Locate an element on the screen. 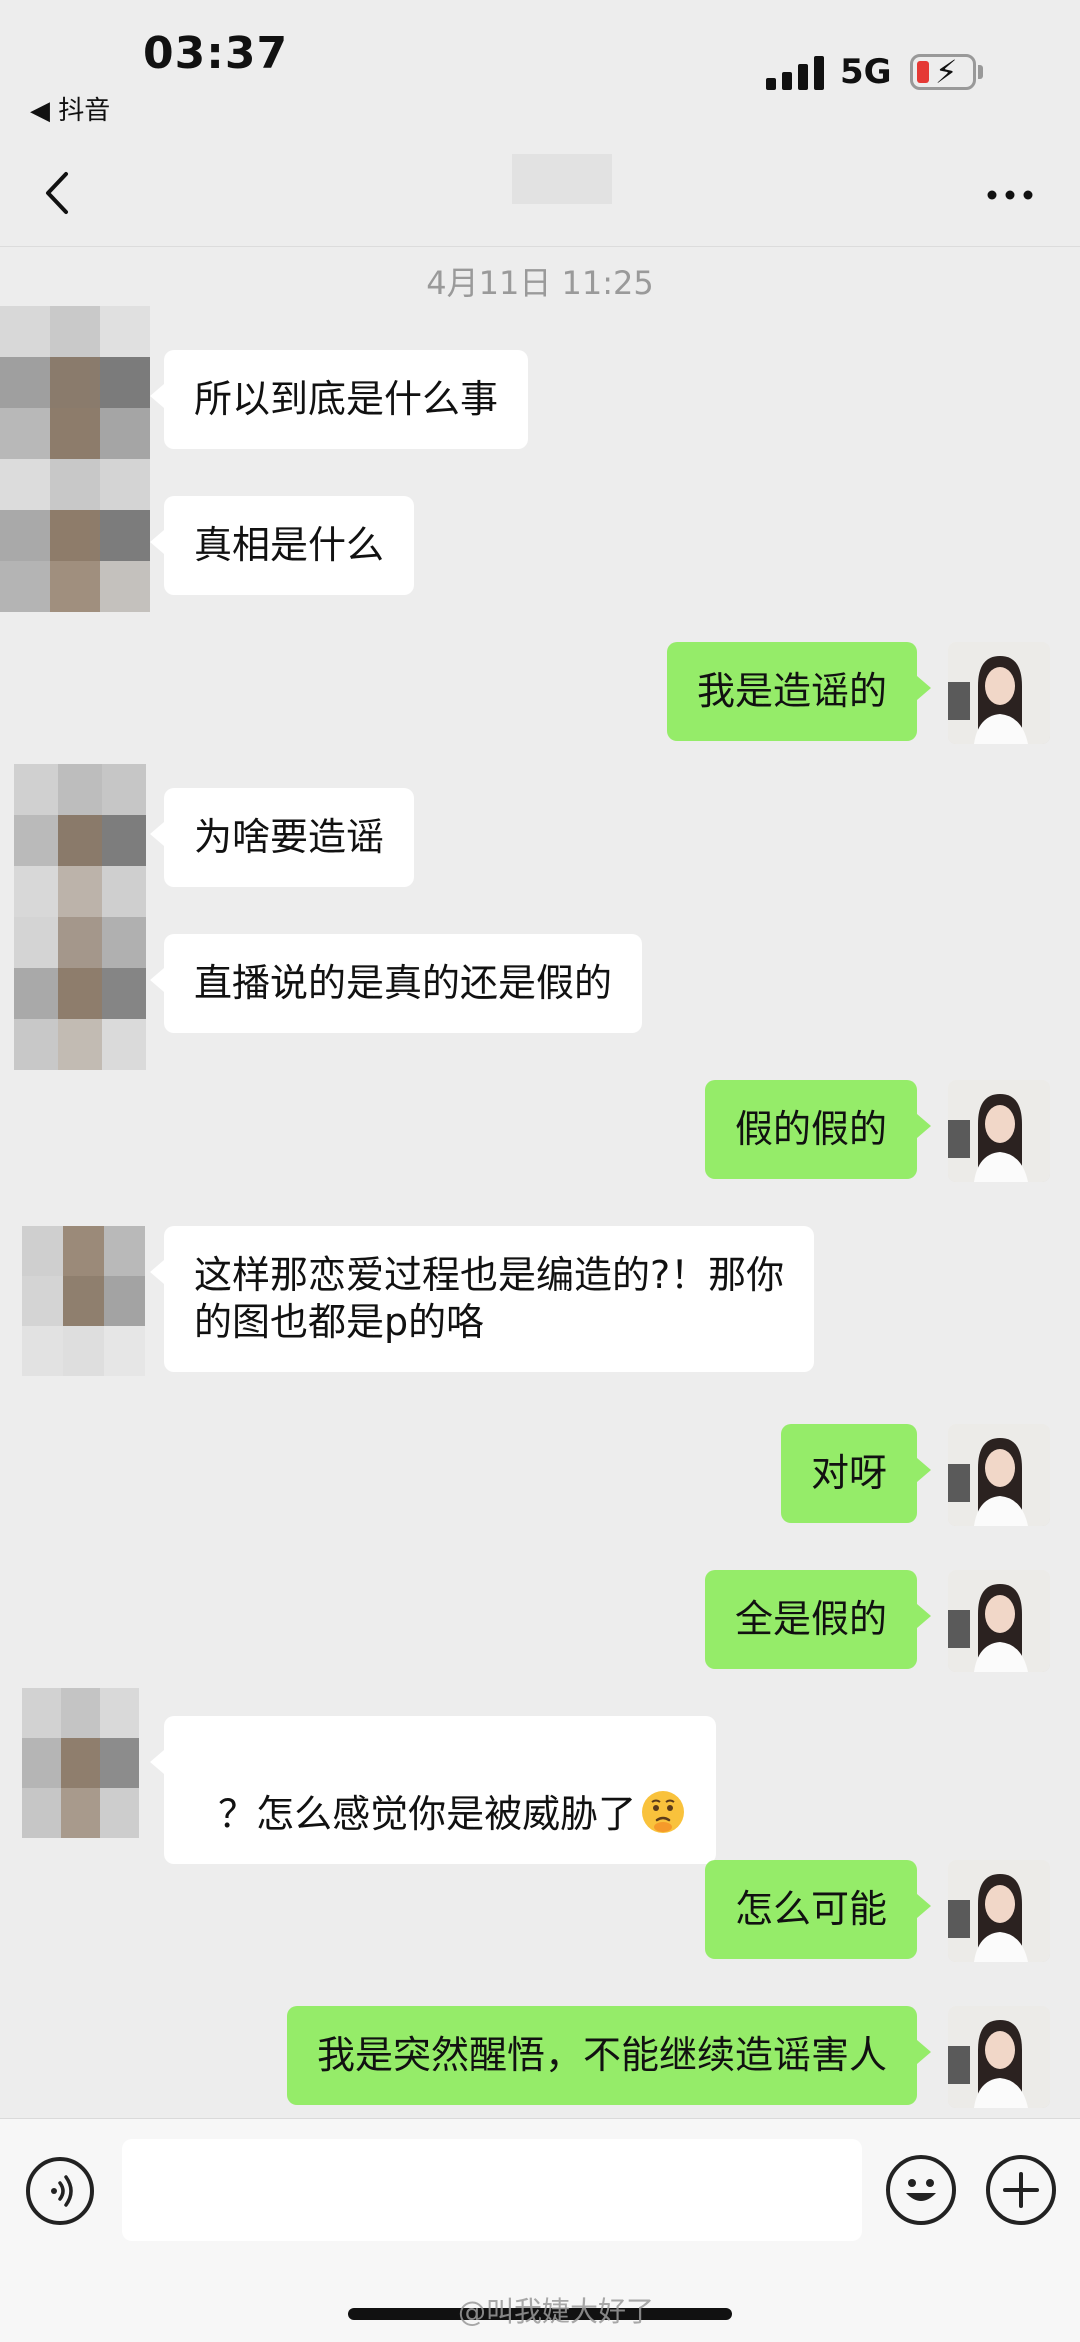 This screenshot has width=1080, height=2342. more-button is located at coordinates (1010, 195).